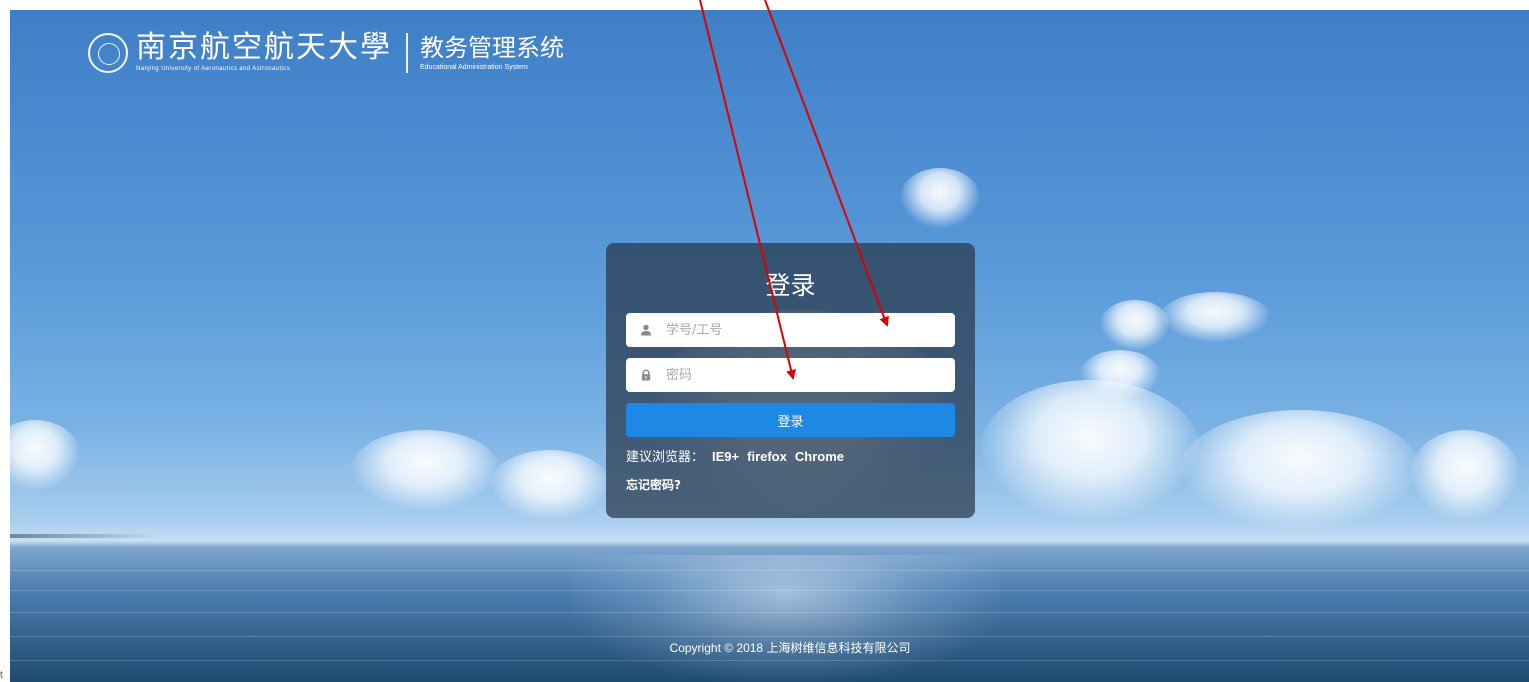 This screenshot has height=682, width=1529. I want to click on browser-hint-label: 建议浏览器：, so click(665, 457).